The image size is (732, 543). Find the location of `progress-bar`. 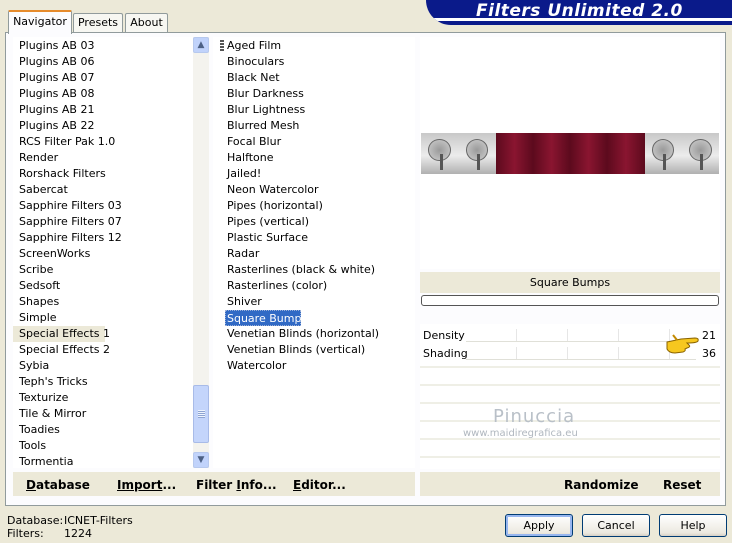

progress-bar is located at coordinates (570, 300).